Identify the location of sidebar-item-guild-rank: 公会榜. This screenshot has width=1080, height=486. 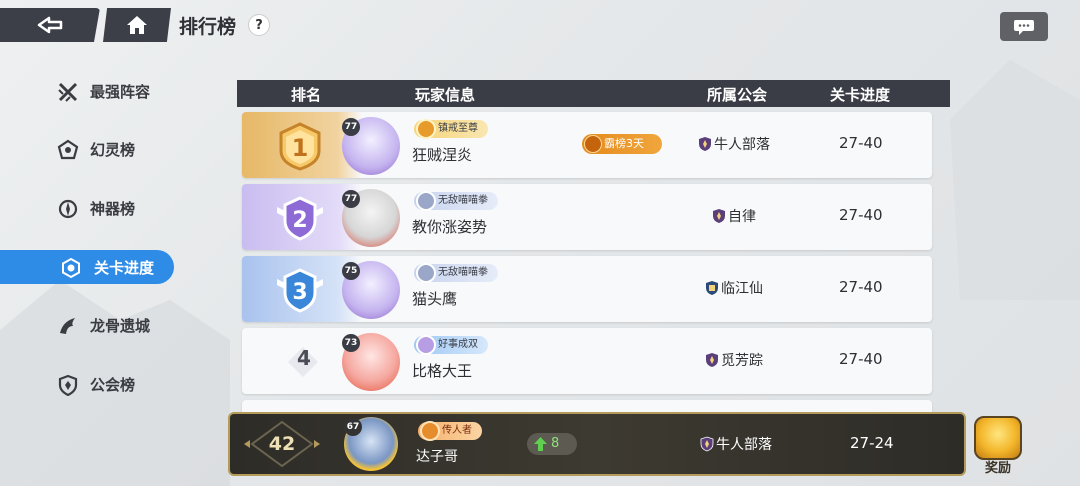
(90, 384).